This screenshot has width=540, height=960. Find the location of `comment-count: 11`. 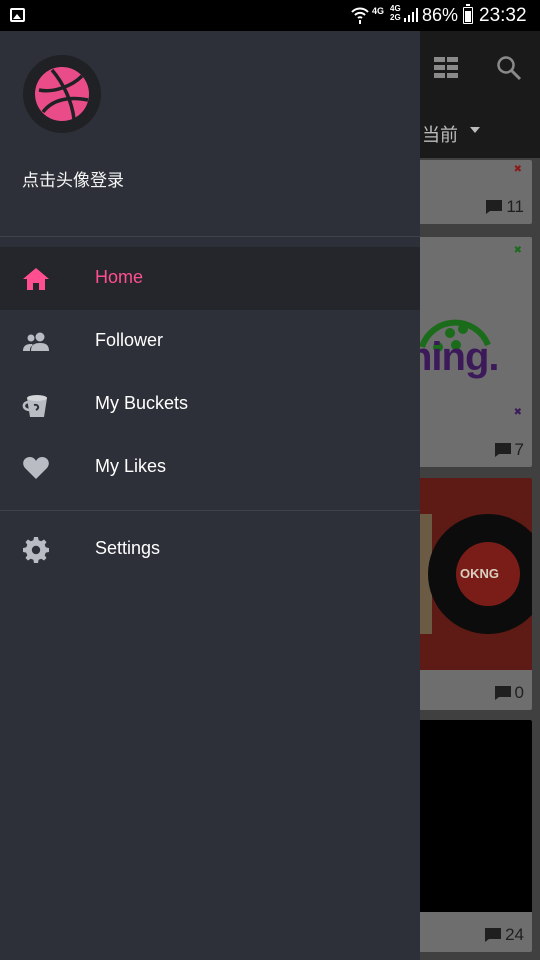

comment-count: 11 is located at coordinates (504, 207).